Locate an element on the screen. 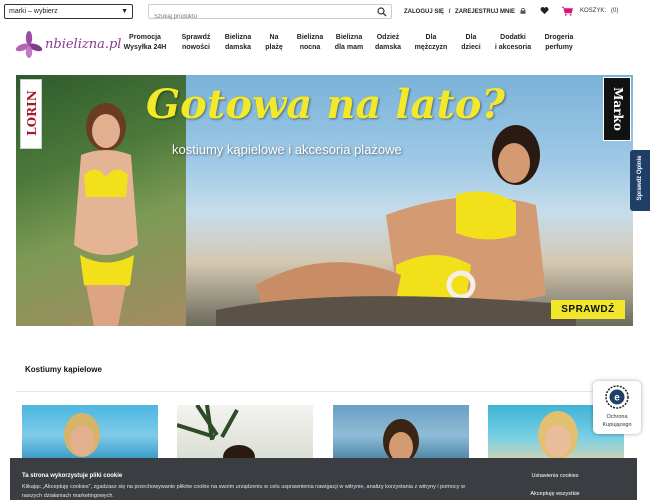 The height and width of the screenshot is (500, 650). chevron-down-icon: ▼ is located at coordinates (124, 11).